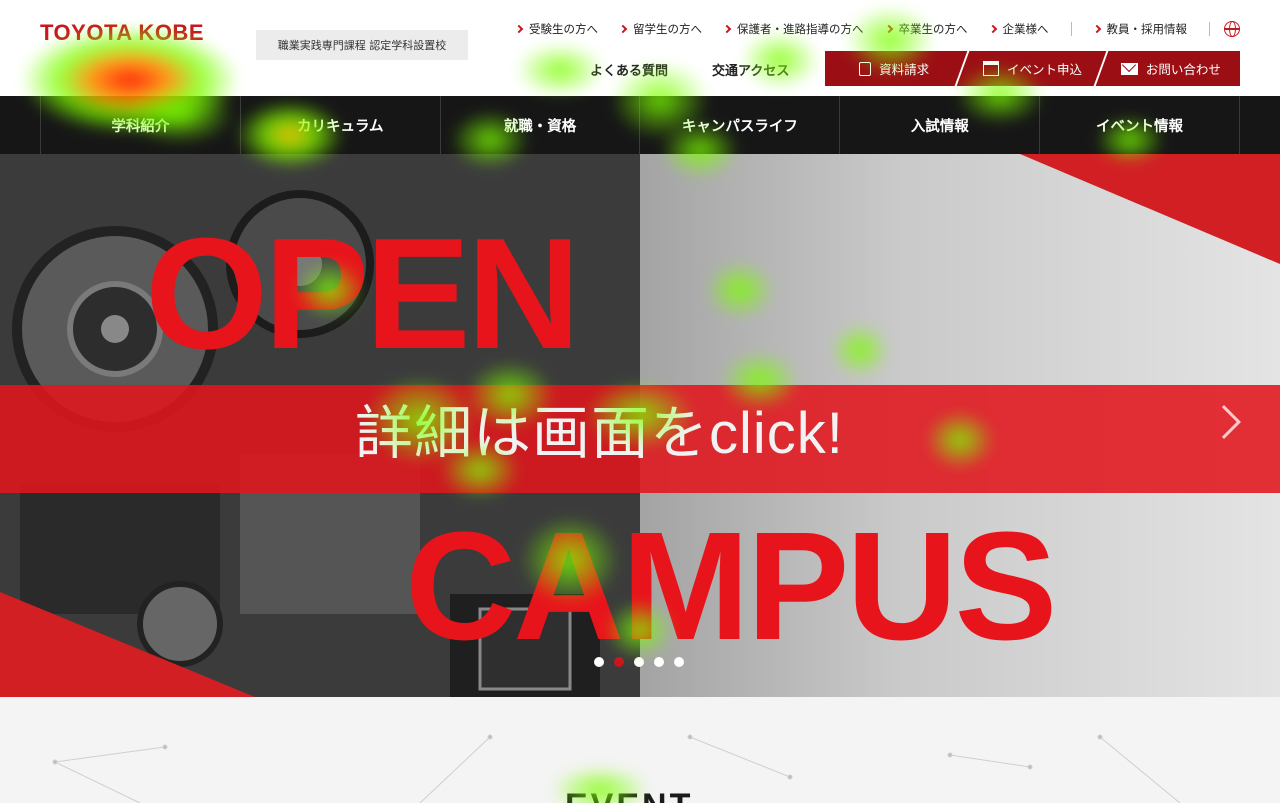  What do you see at coordinates (640, 750) in the screenshot?
I see `event-section: EVENT` at bounding box center [640, 750].